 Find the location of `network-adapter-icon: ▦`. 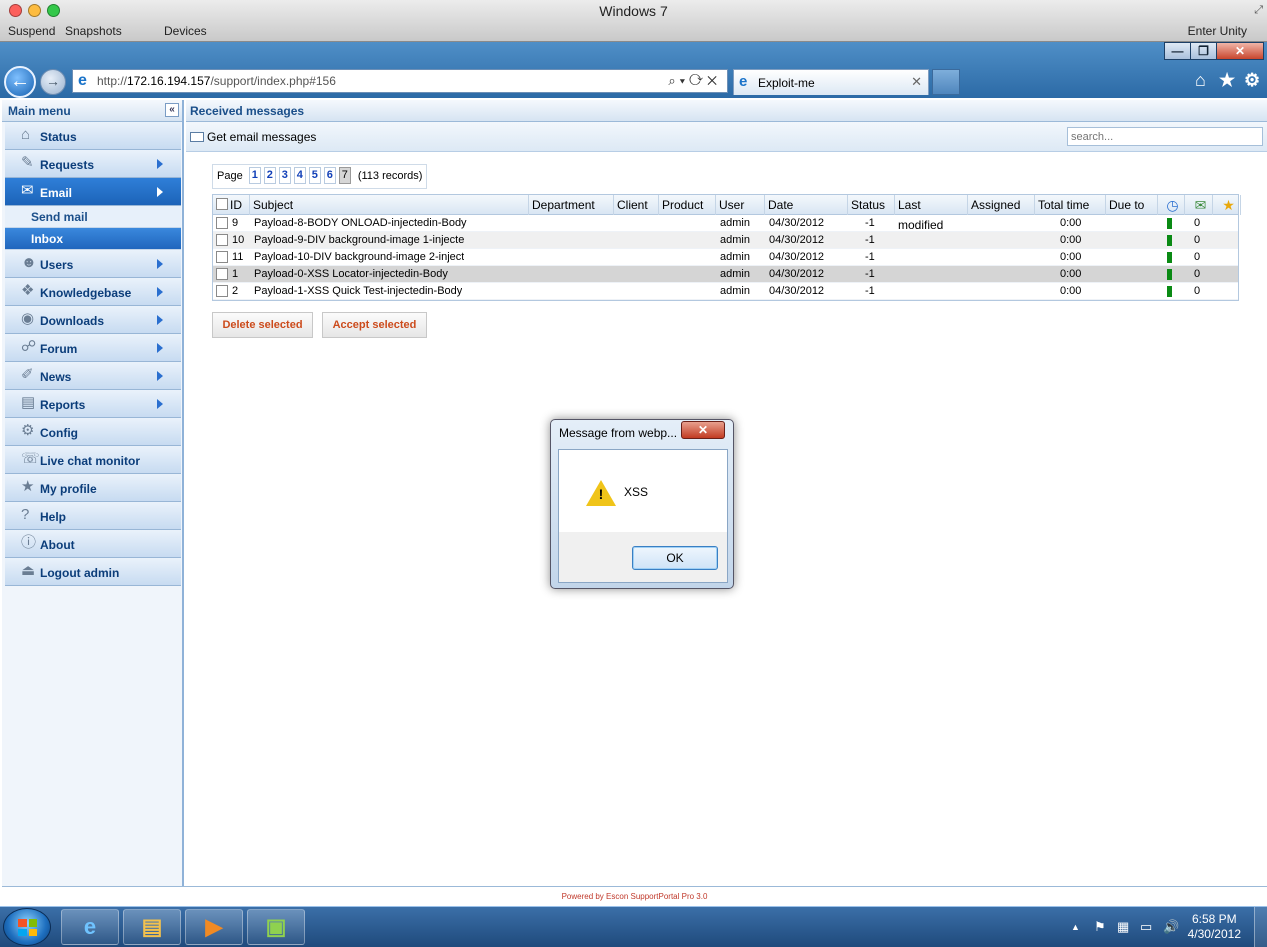

network-adapter-icon: ▦ is located at coordinates (1123, 927).